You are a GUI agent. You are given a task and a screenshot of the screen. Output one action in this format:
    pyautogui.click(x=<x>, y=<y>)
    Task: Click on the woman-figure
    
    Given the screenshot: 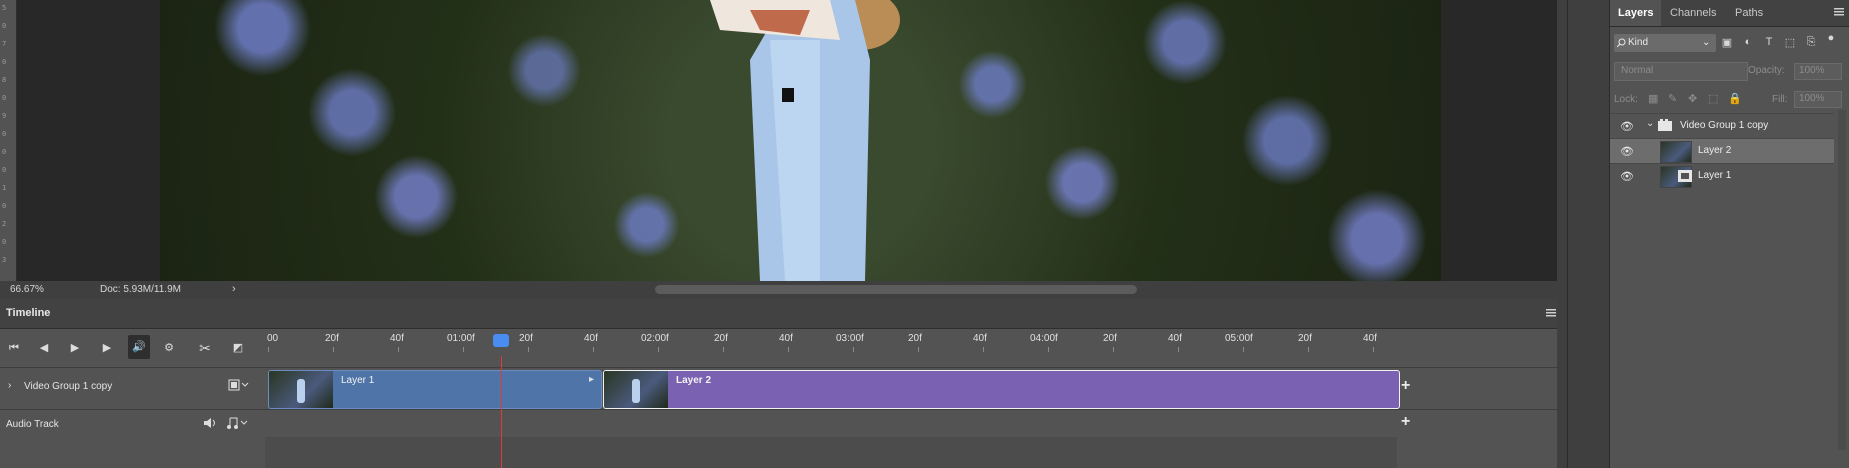 What is the action you would take?
    pyautogui.click(x=805, y=140)
    